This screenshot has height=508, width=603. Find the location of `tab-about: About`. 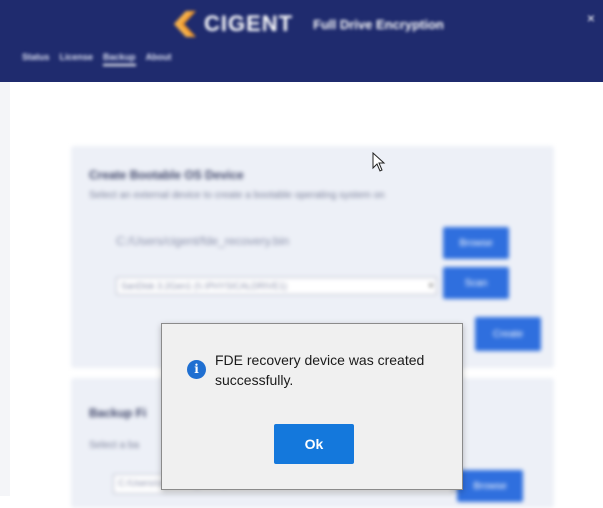

tab-about: About is located at coordinates (159, 59).